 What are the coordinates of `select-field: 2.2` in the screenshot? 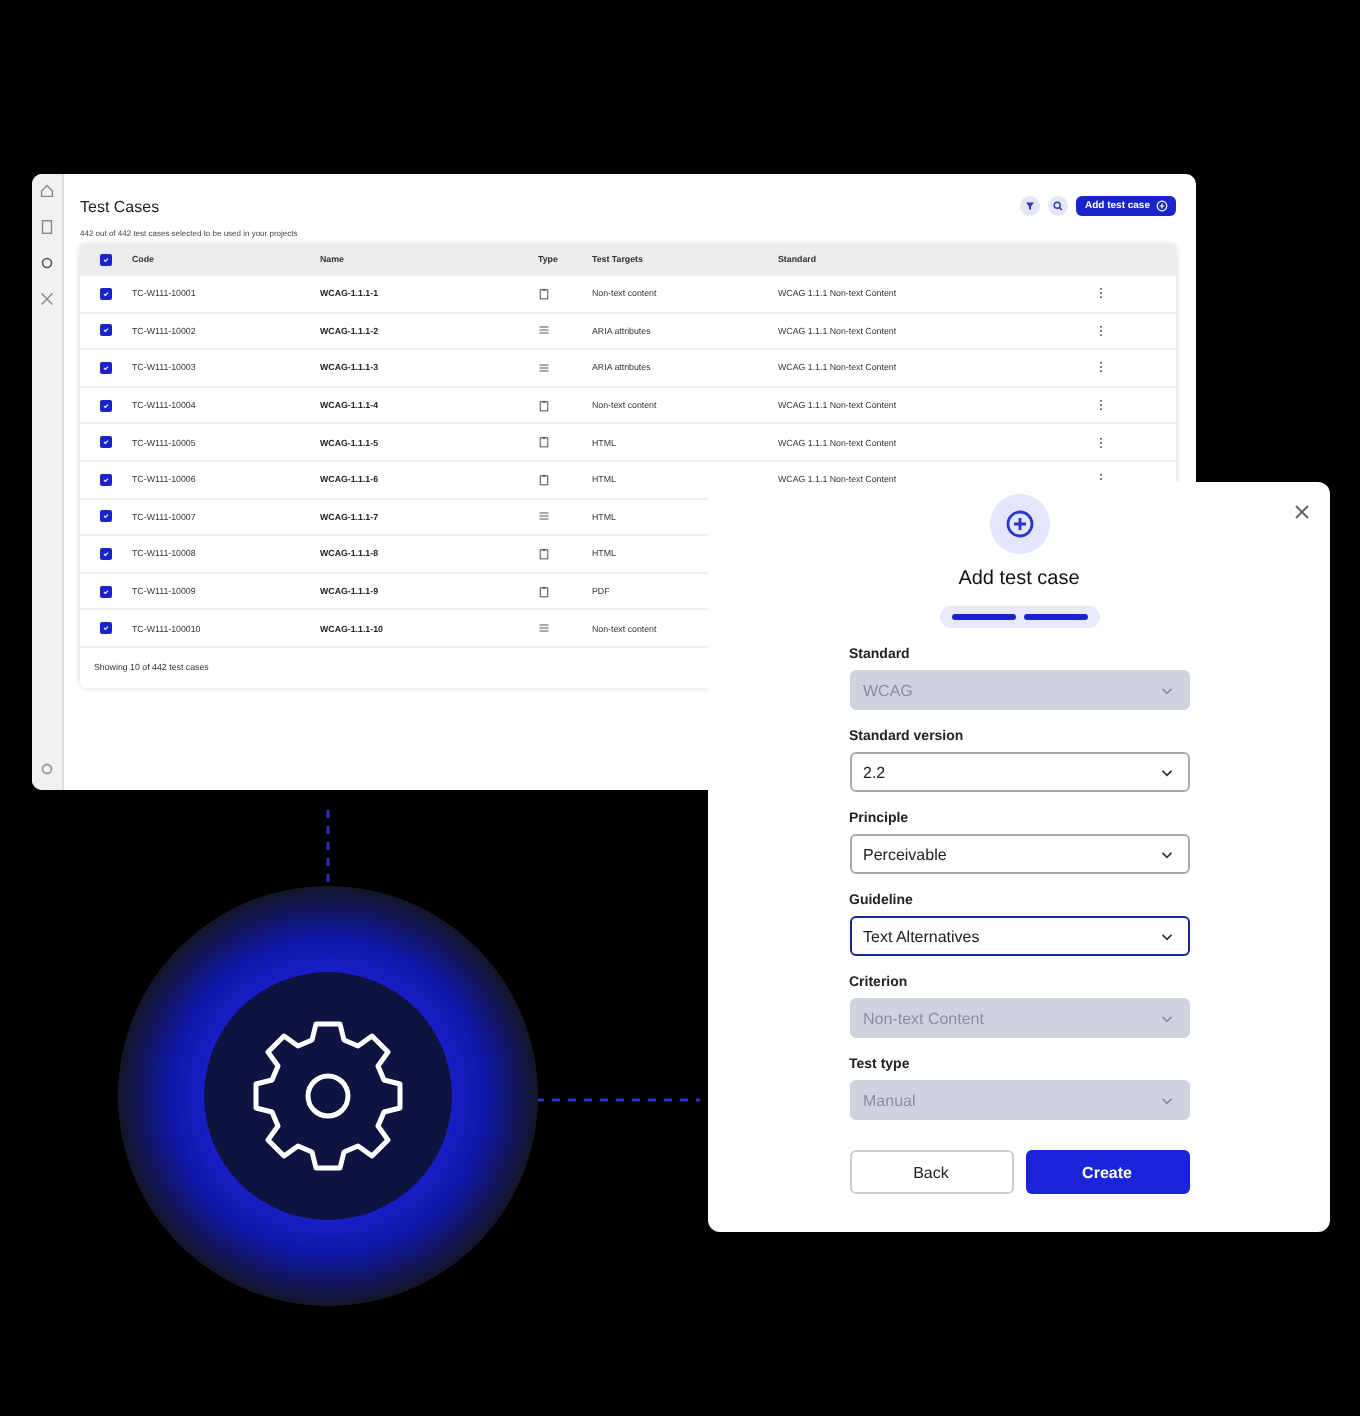 It's located at (1019, 772).